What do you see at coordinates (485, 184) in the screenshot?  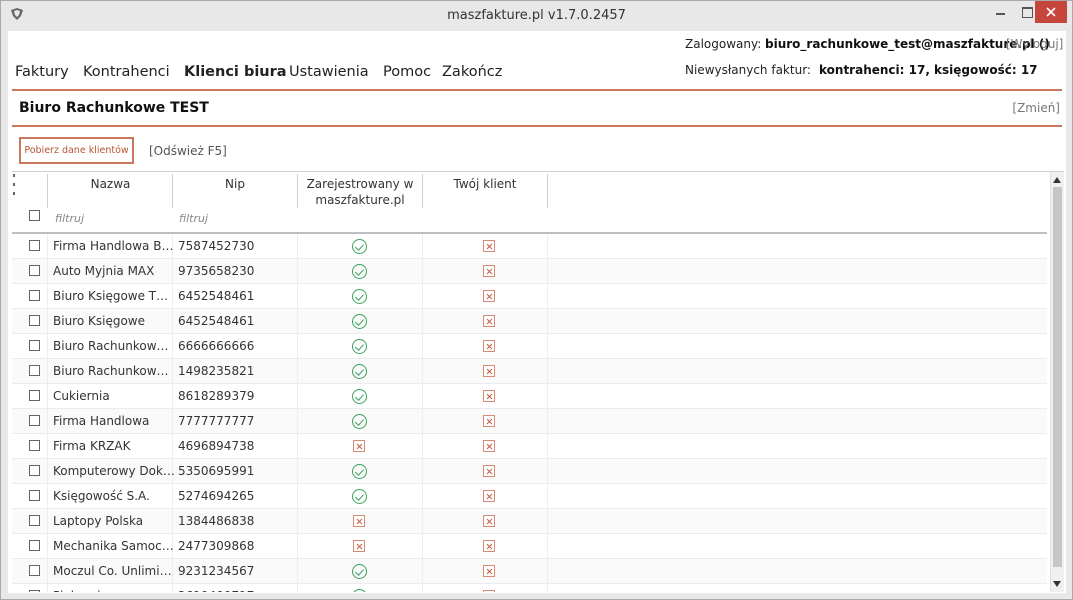 I see `column-header-own-client: Twój klient` at bounding box center [485, 184].